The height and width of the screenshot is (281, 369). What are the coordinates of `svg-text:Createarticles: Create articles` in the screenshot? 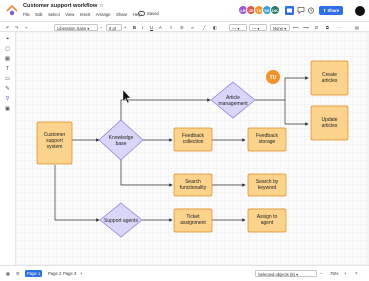 It's located at (330, 78).